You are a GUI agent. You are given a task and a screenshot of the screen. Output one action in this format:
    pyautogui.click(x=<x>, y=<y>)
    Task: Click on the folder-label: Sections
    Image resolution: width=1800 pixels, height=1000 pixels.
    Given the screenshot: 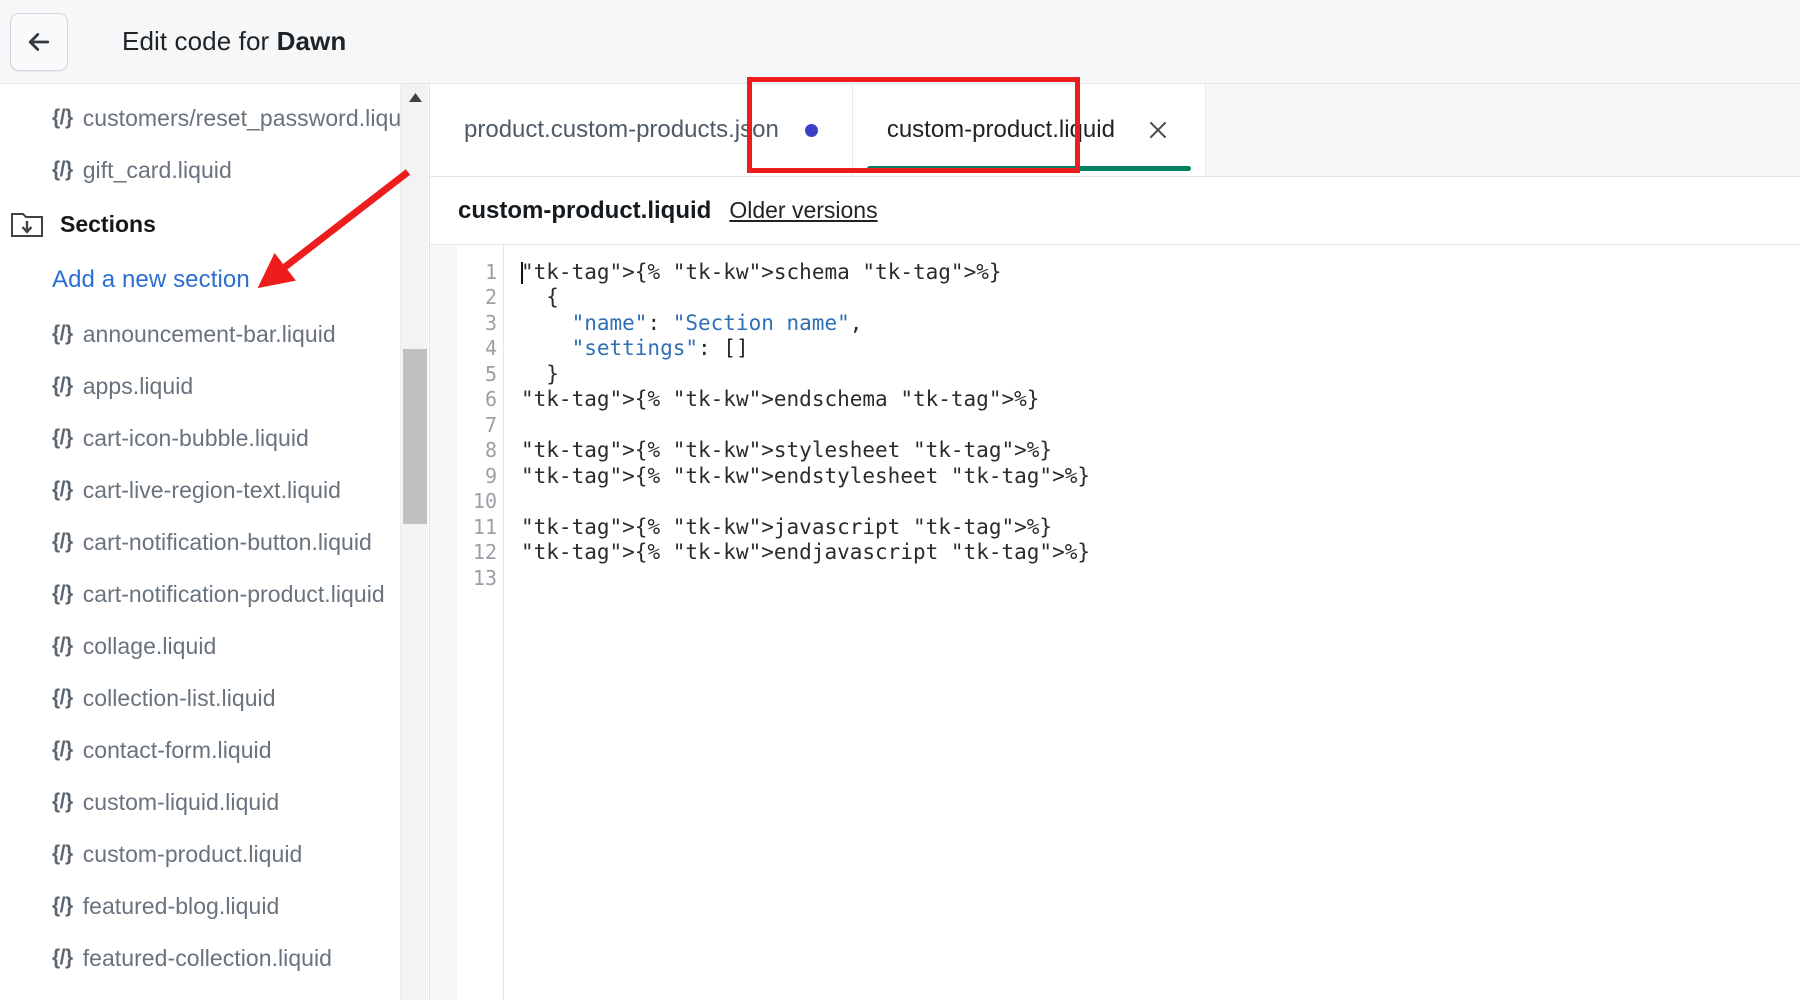 What is the action you would take?
    pyautogui.click(x=108, y=223)
    